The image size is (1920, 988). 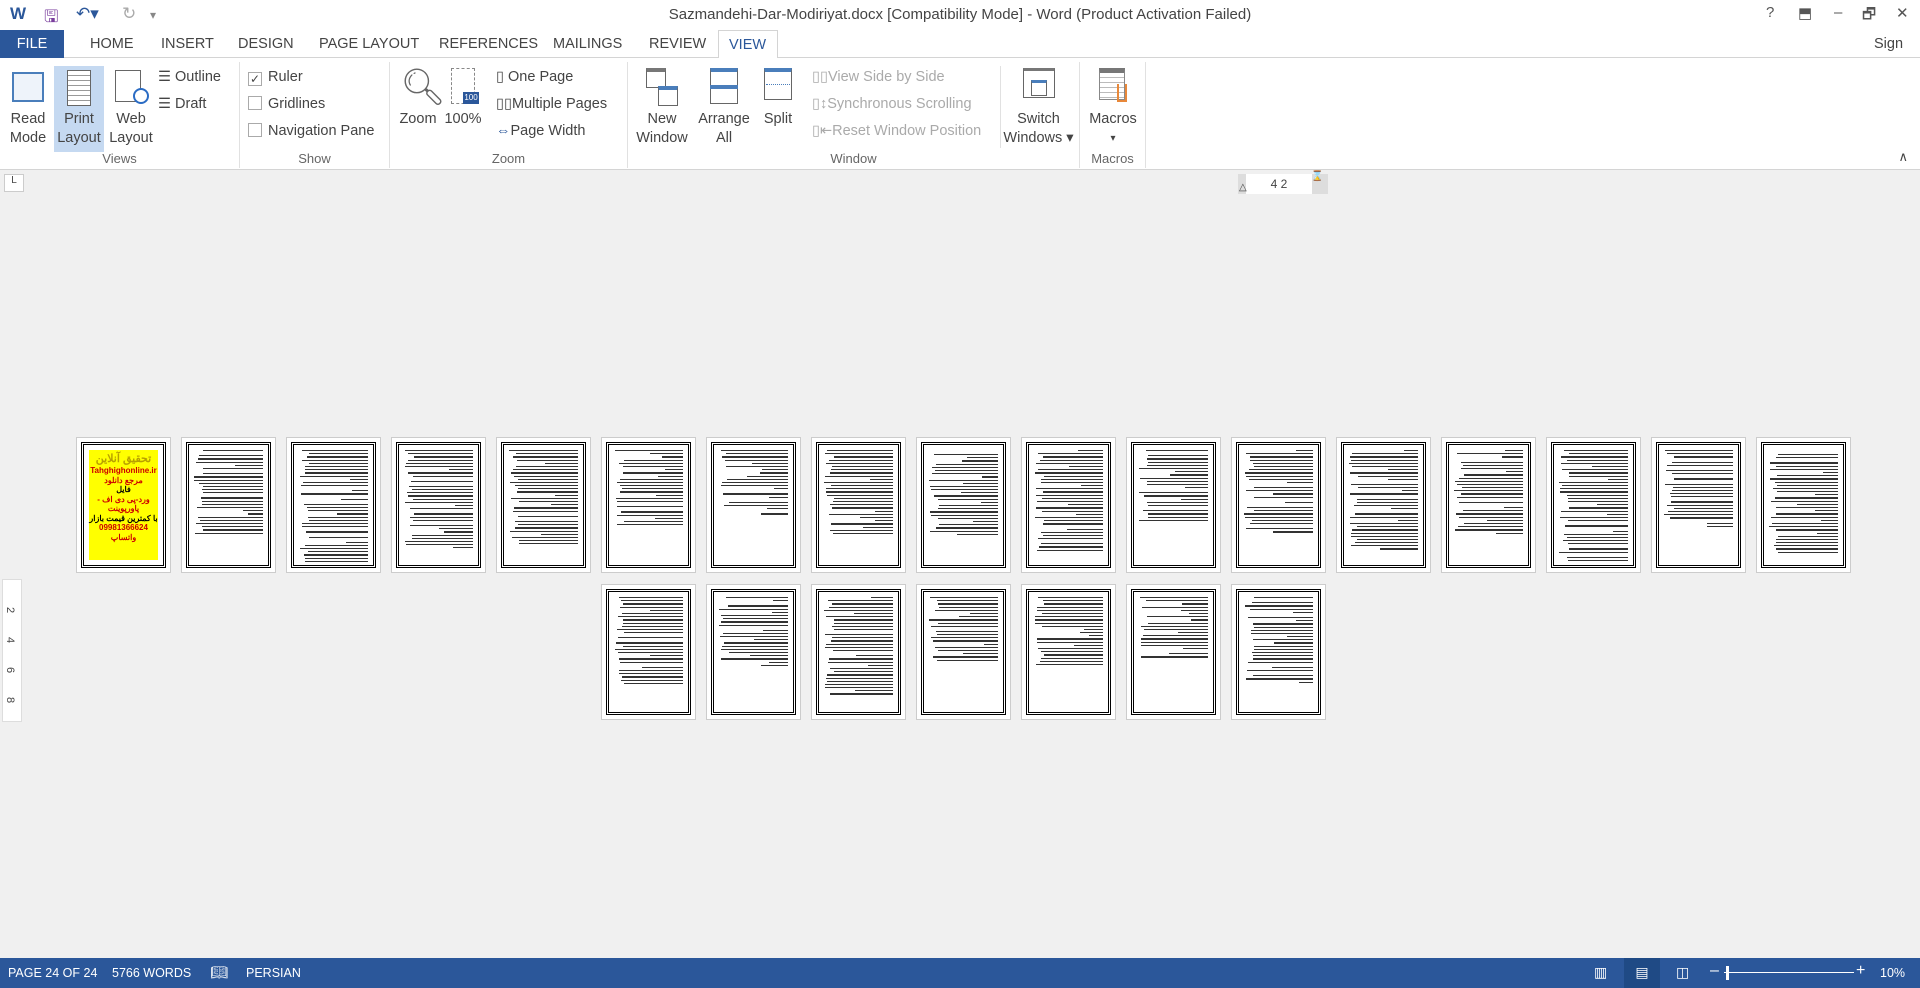 I want to click on ribbon-display-icon: ⬒, so click(x=1805, y=13).